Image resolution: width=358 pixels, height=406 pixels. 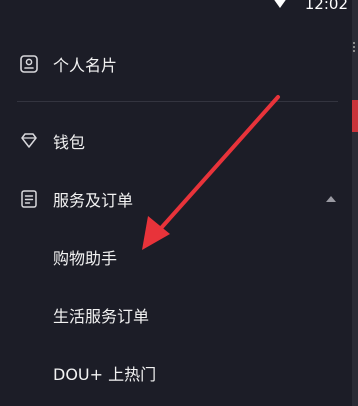 I want to click on document-icon, so click(x=29, y=199).